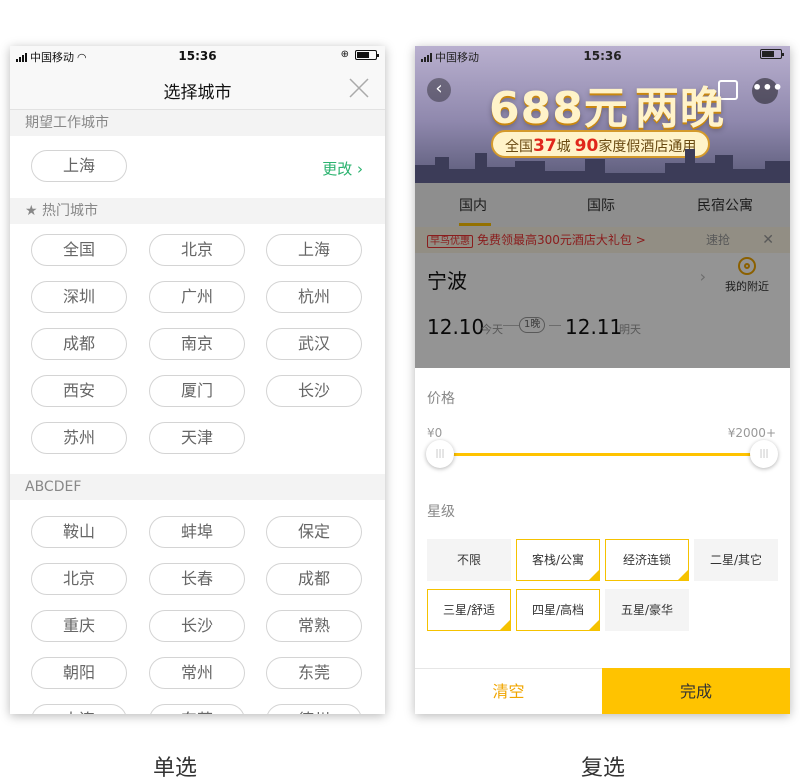 The height and width of the screenshot is (782, 800). What do you see at coordinates (314, 344) in the screenshot?
I see `city-chip: 武汉` at bounding box center [314, 344].